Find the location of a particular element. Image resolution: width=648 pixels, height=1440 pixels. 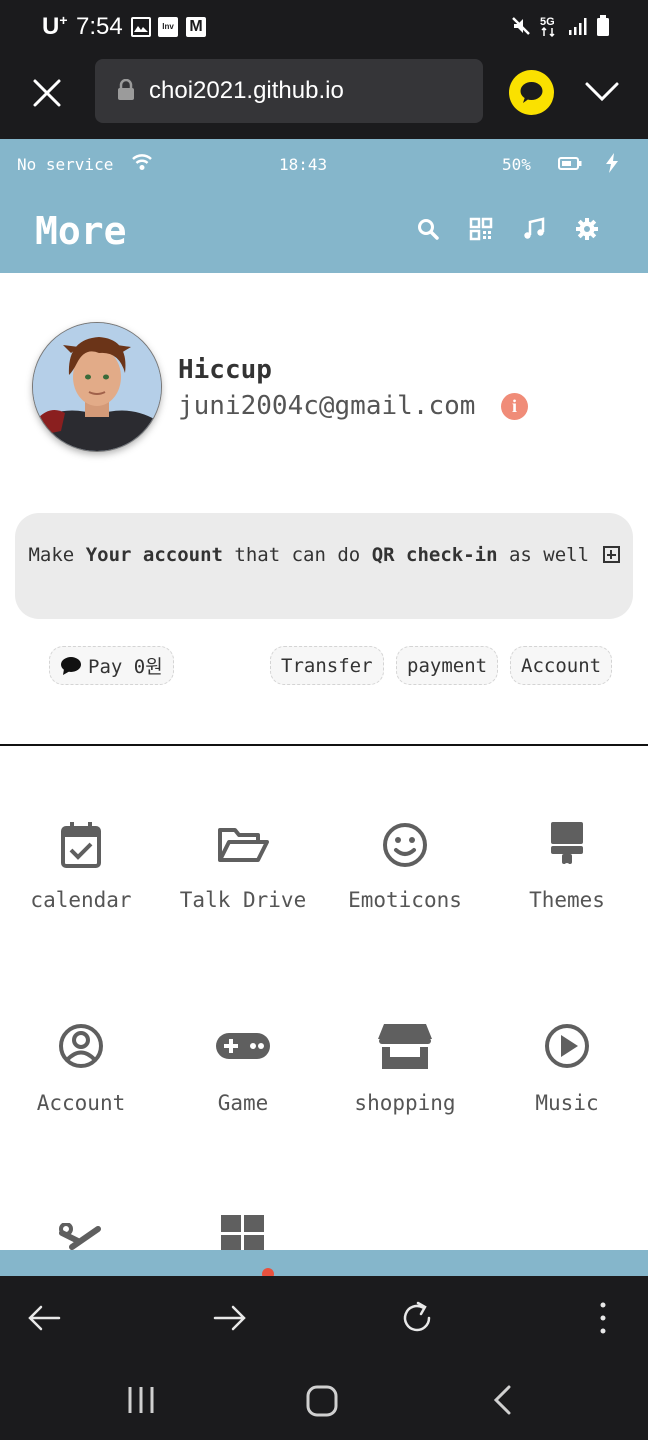

banner-text: that can do is located at coordinates (297, 555).